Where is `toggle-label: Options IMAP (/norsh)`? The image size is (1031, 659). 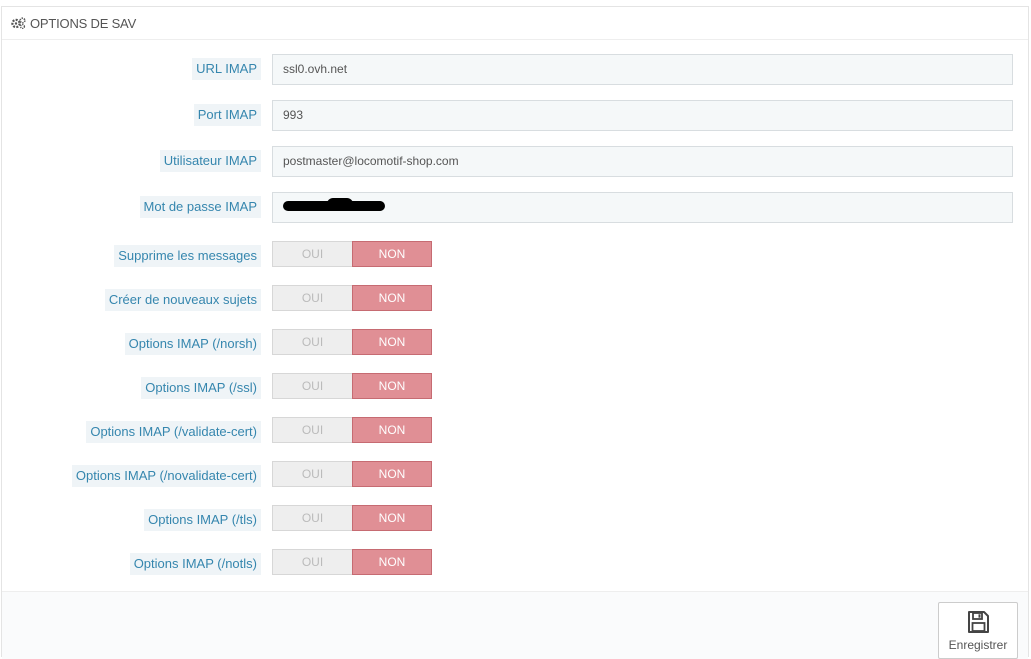
toggle-label: Options IMAP (/norsh) is located at coordinates (192, 344).